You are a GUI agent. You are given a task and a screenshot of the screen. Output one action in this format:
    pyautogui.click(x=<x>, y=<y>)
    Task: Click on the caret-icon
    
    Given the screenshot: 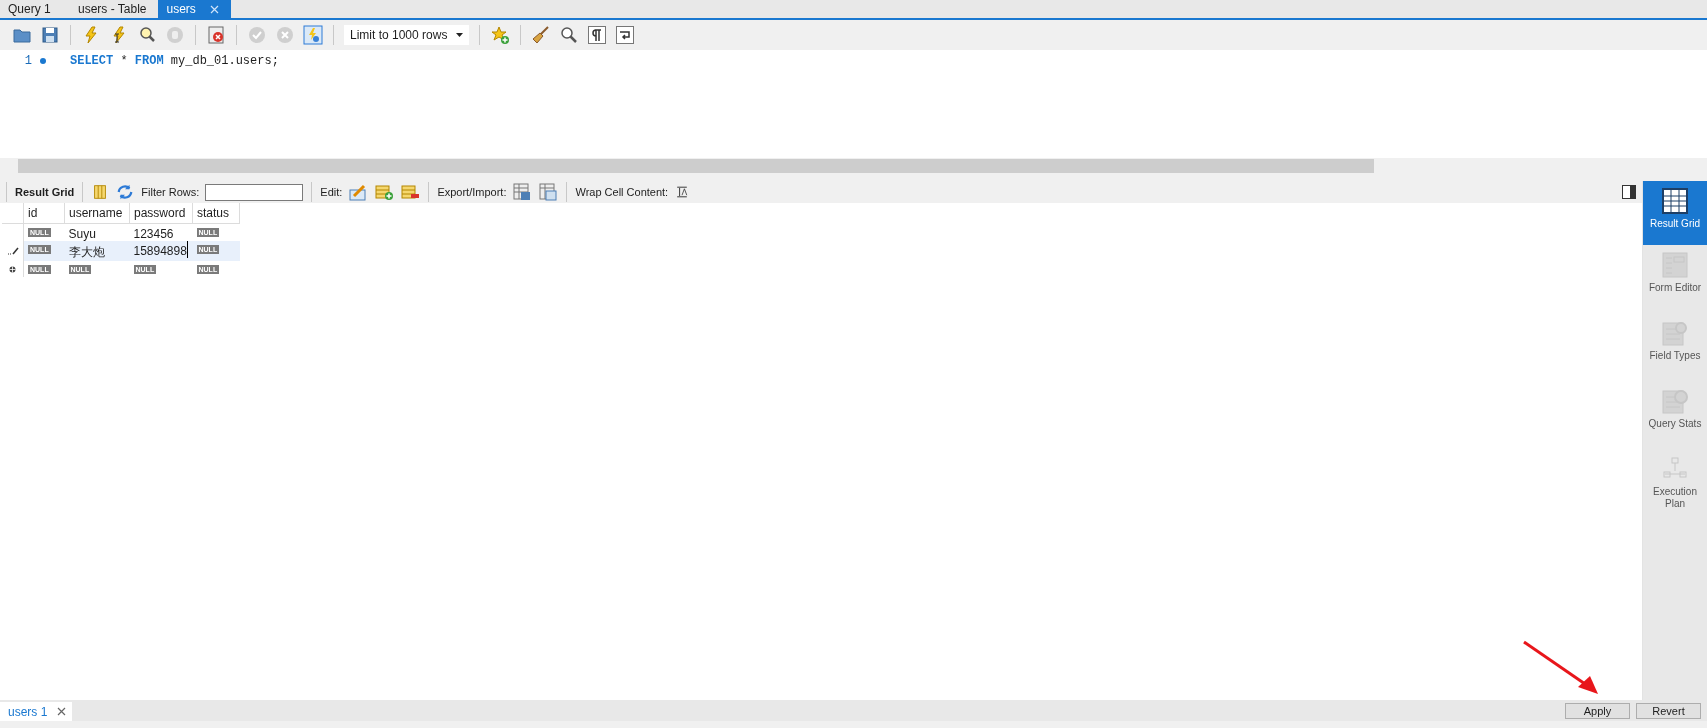 What is the action you would take?
    pyautogui.click(x=459, y=35)
    